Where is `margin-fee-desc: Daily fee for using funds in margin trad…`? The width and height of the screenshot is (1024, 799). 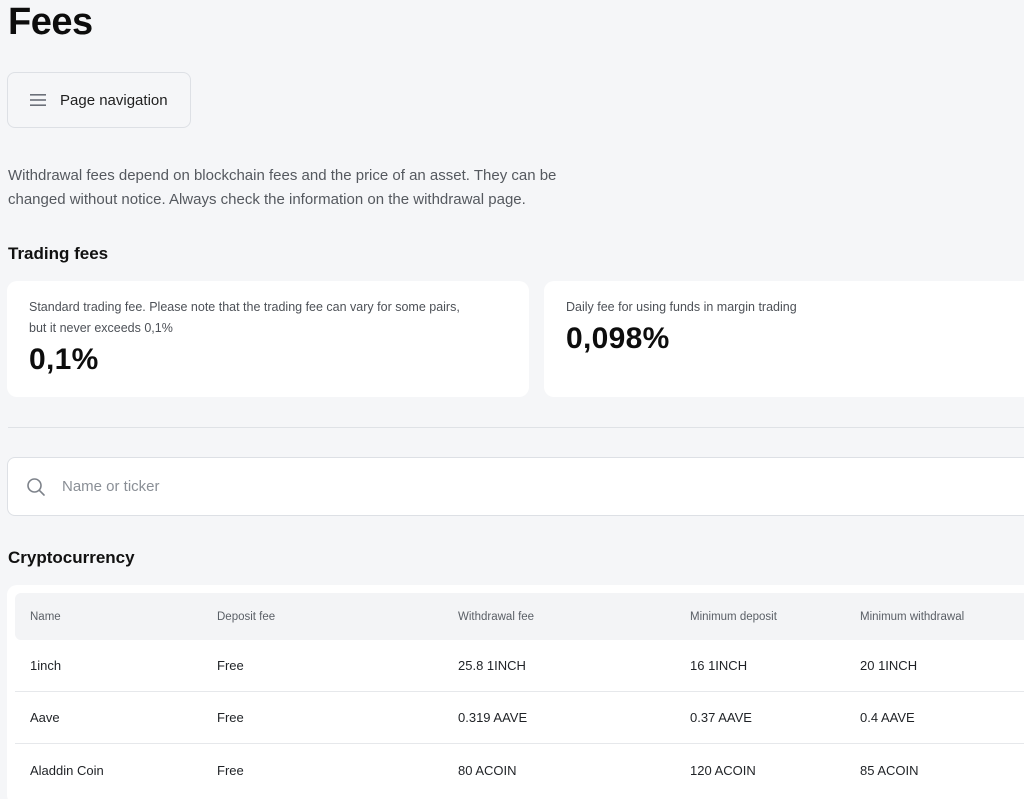 margin-fee-desc: Daily fee for using funds in margin trad… is located at coordinates (681, 307).